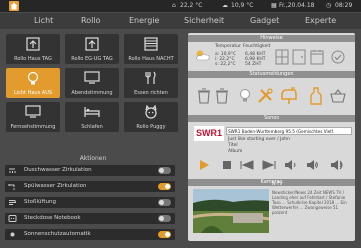 Image resolution: width=361 pixels, height=248 pixels. What do you see at coordinates (233, 145) in the screenshot?
I see `track-label: Titel` at bounding box center [233, 145].